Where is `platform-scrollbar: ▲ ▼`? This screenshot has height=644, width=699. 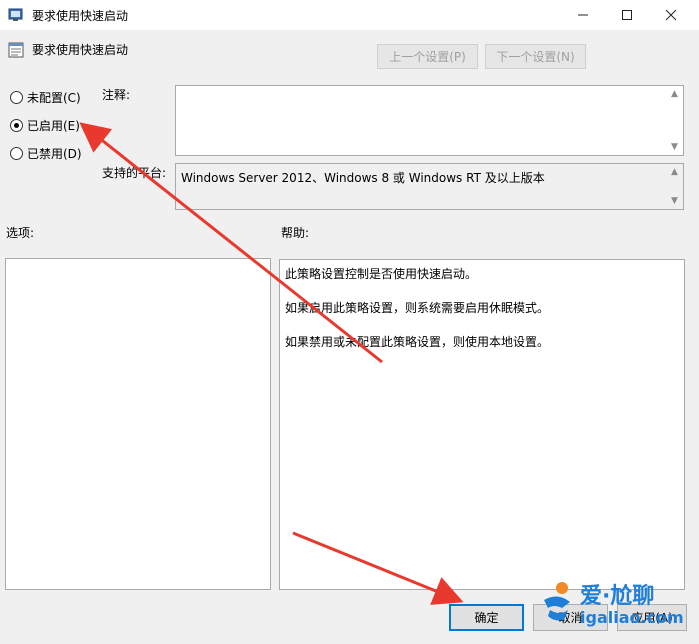 platform-scrollbar: ▲ ▼ is located at coordinates (674, 186).